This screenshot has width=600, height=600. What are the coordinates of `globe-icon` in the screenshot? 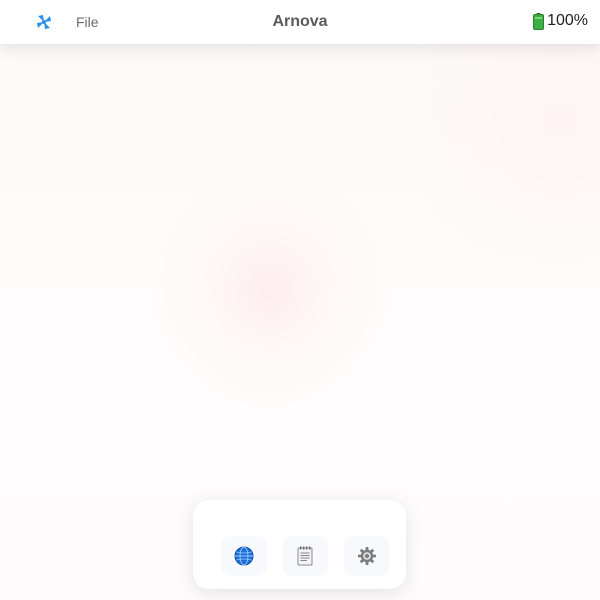 It's located at (244, 556).